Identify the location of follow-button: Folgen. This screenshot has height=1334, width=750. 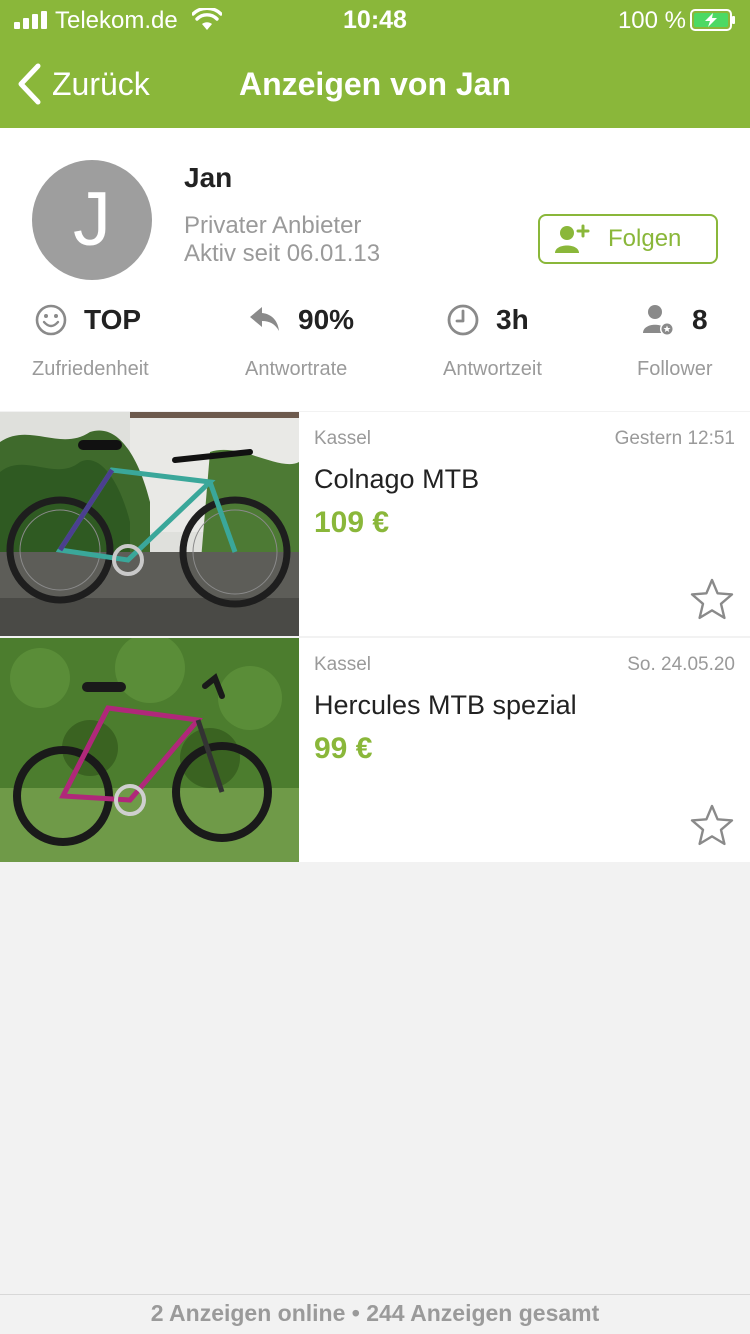
(628, 239).